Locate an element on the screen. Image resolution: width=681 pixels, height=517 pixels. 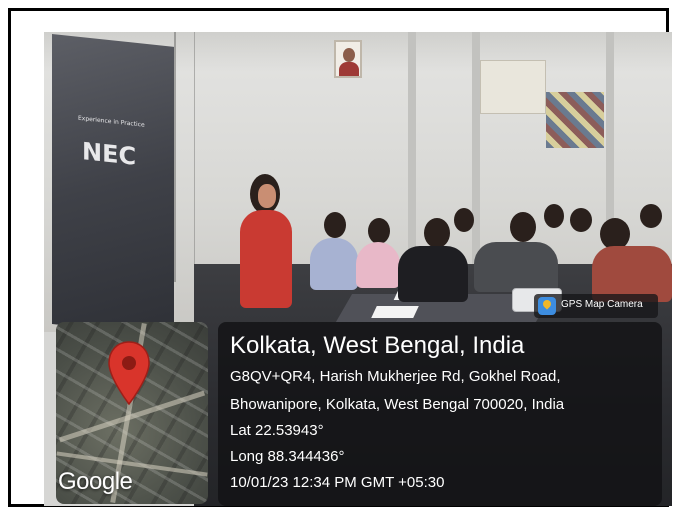
map-thumbnail: Google is located at coordinates (132, 413).